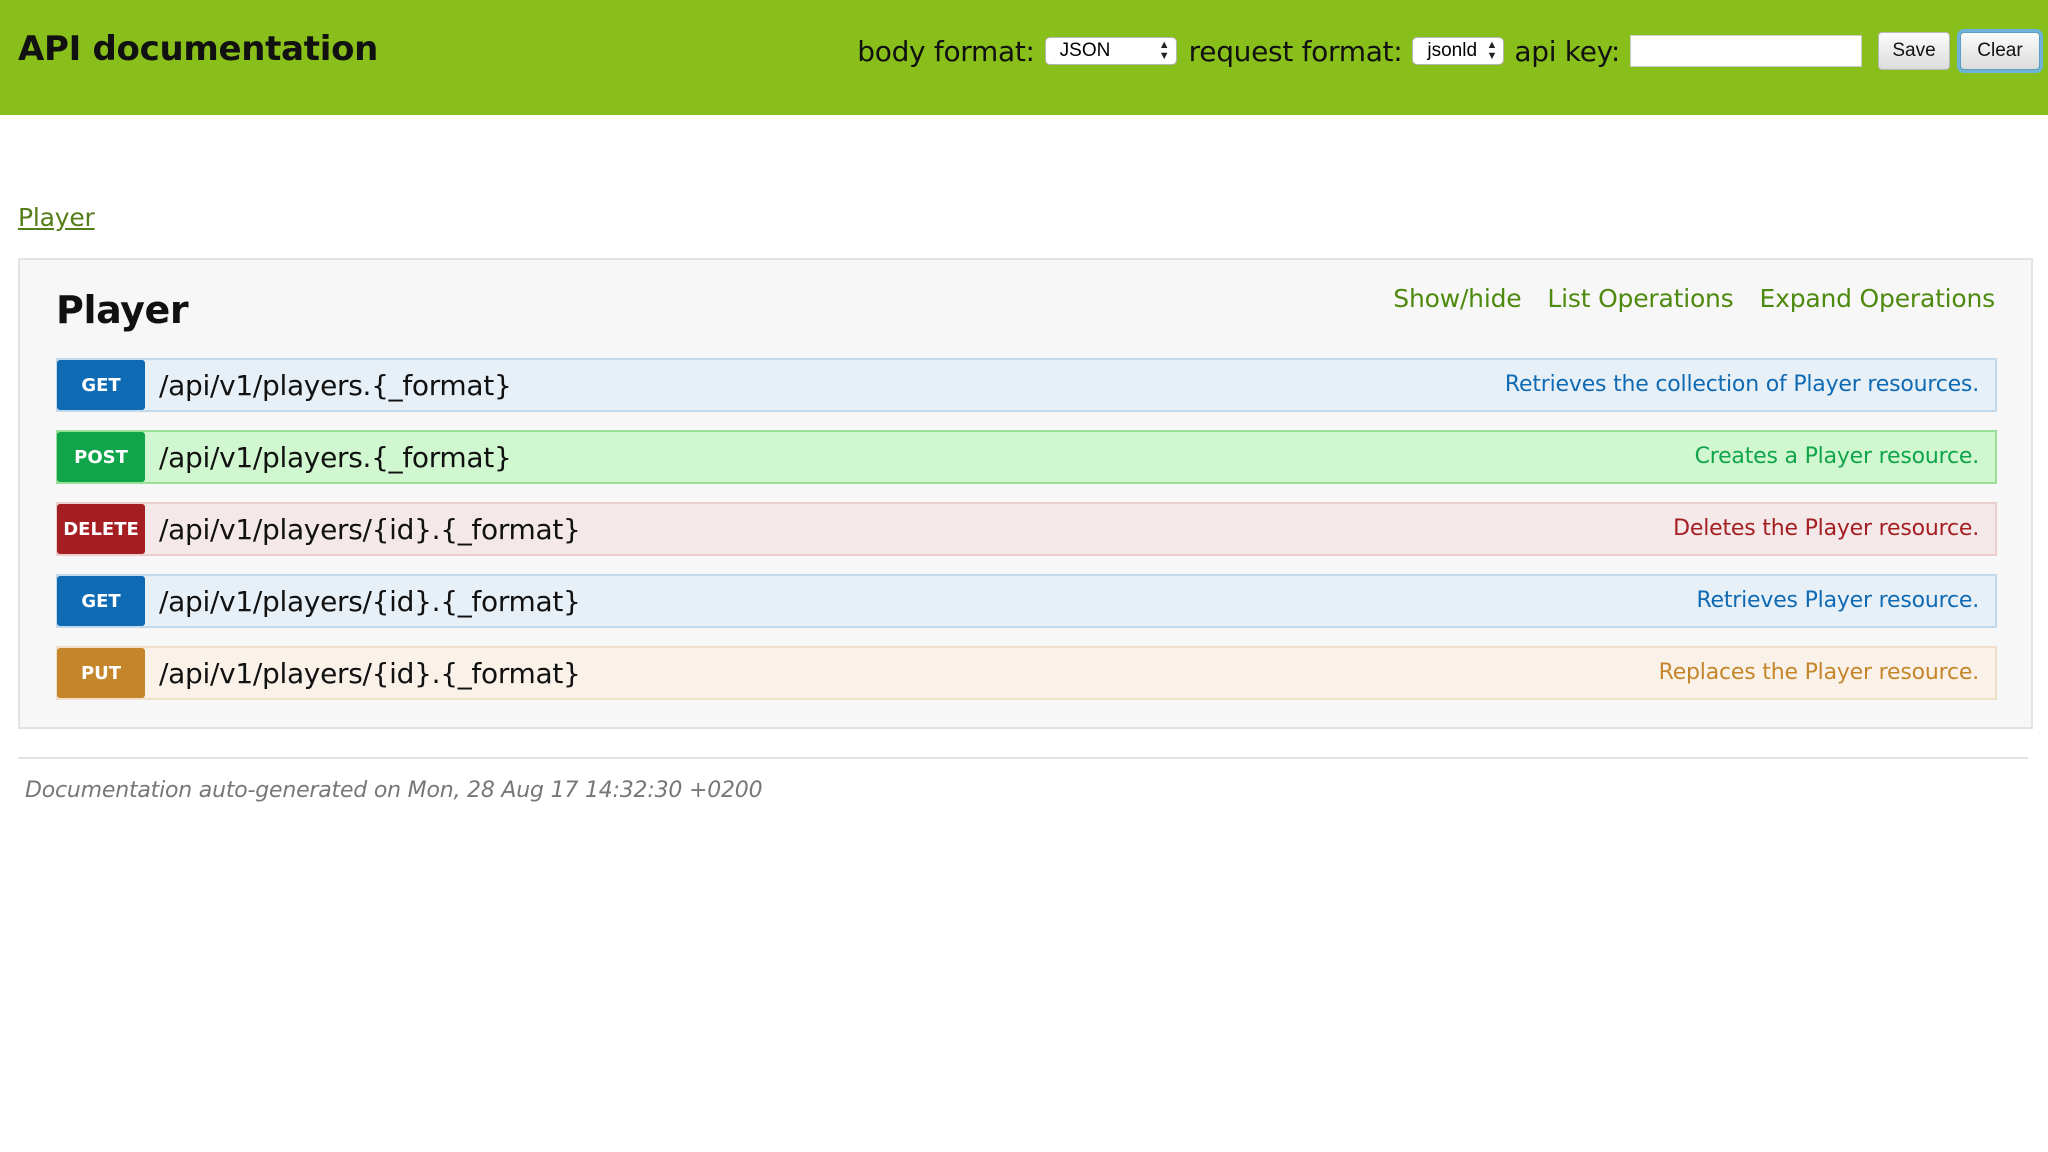 This screenshot has width=2048, height=1152. What do you see at coordinates (1837, 600) in the screenshot?
I see `operation-summary: Retrieves Player resource.` at bounding box center [1837, 600].